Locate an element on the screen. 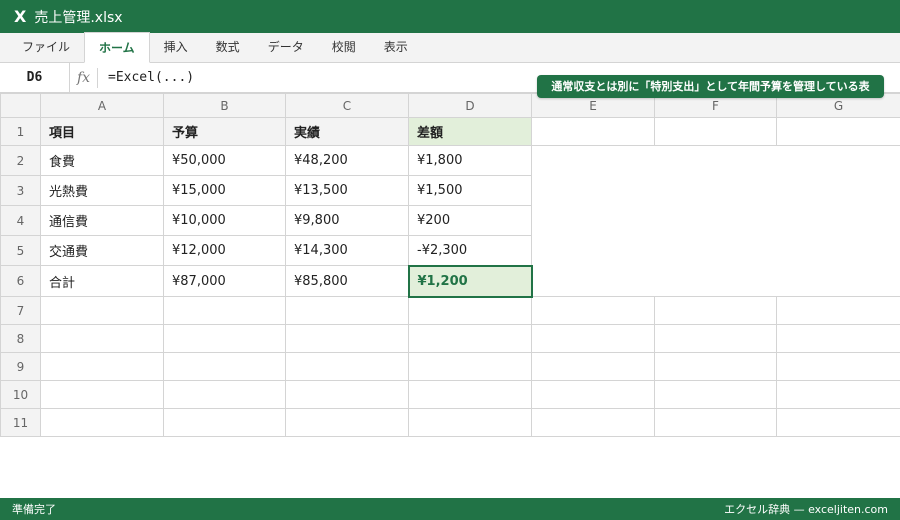 Image resolution: width=900 pixels, height=520 pixels. cell-d8 is located at coordinates (470, 338).